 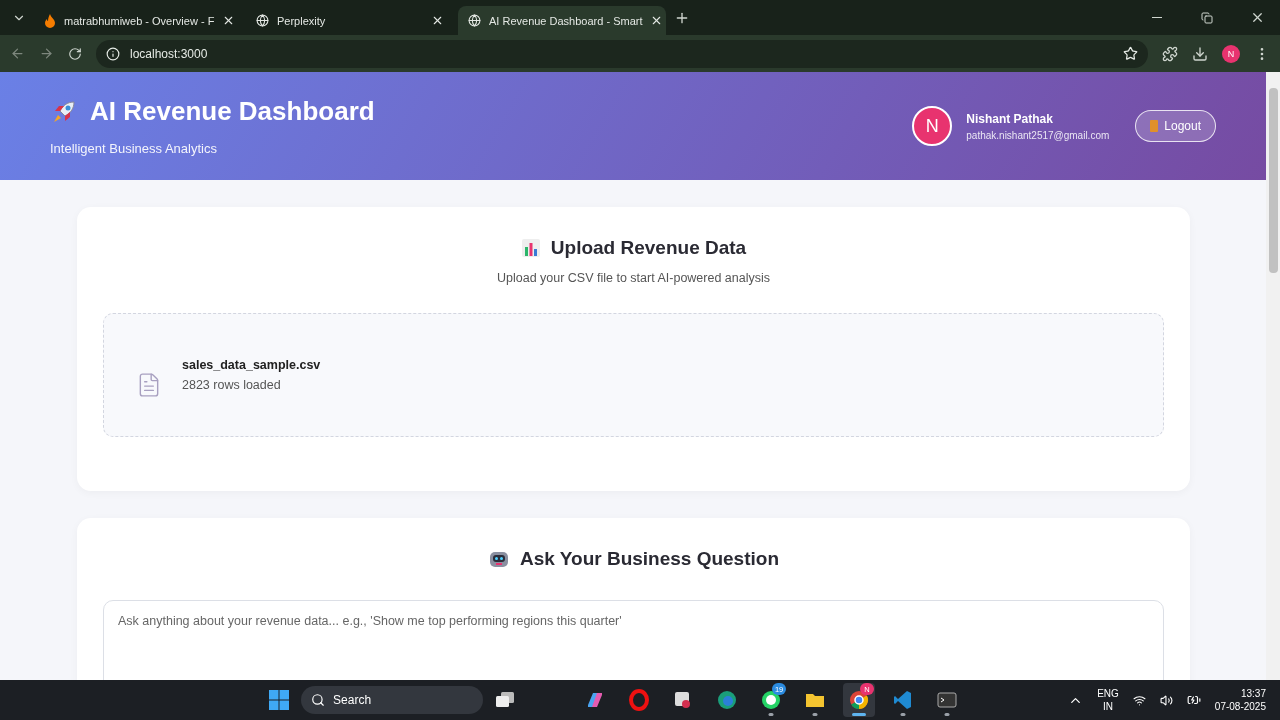 I want to click on chrome-icon, so click(x=859, y=700).